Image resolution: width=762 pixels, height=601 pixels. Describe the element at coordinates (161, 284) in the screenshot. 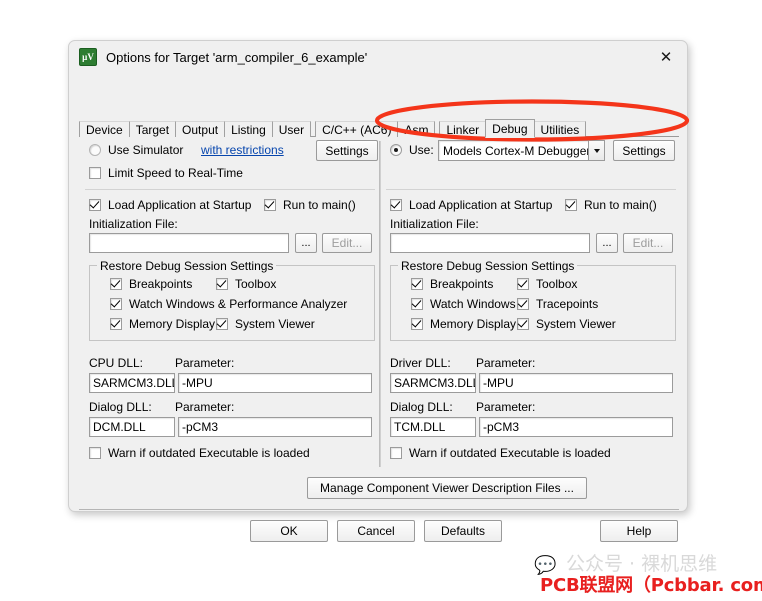

I see `left-breakpoints-label: Breakpoints` at that location.